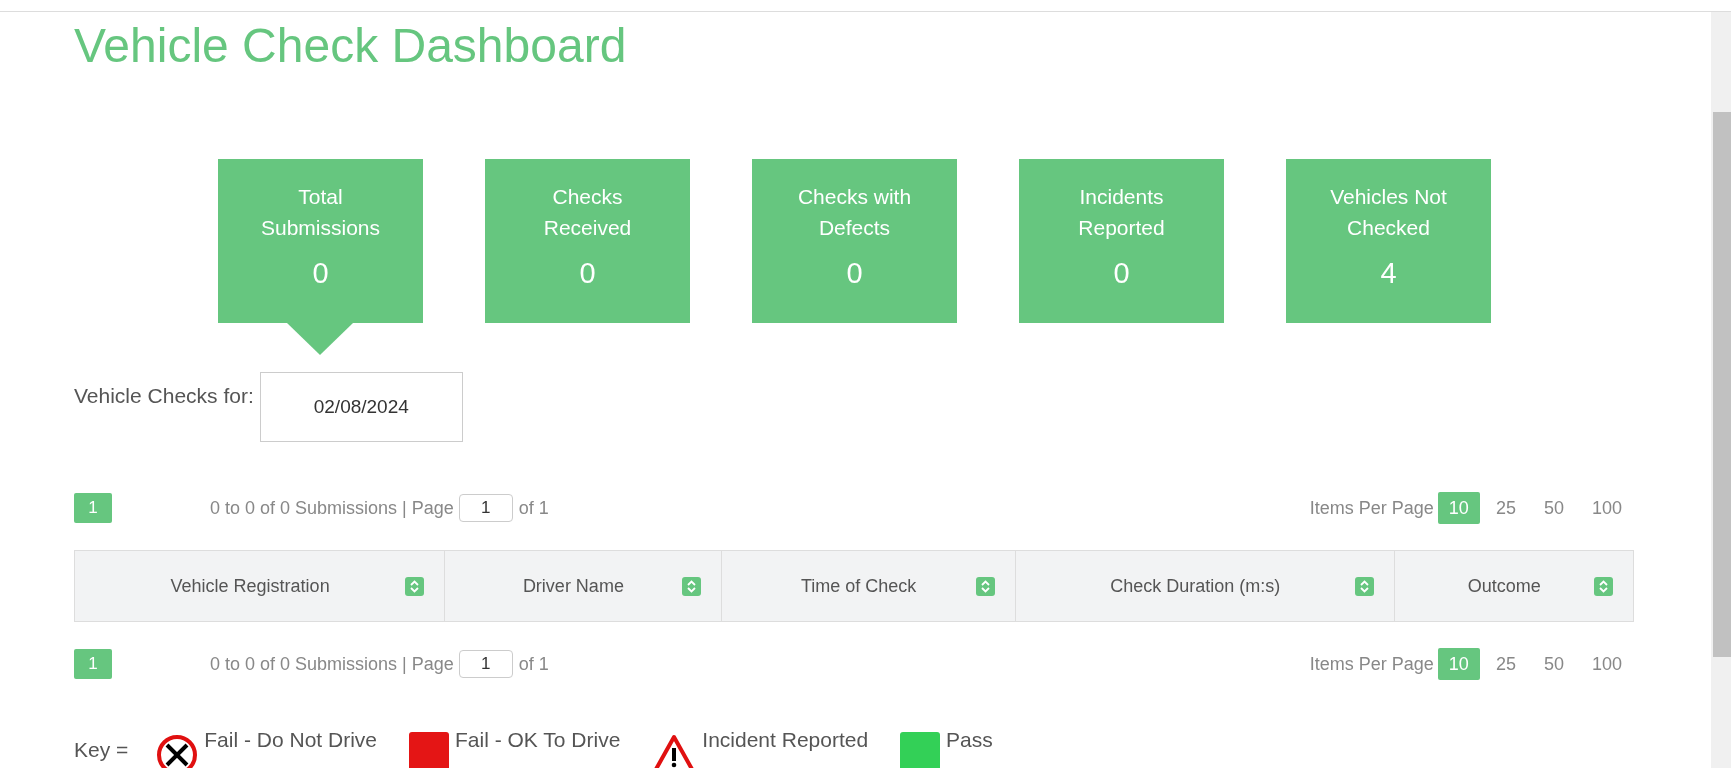 Image resolution: width=1731 pixels, height=768 pixels. Describe the element at coordinates (361, 407) in the screenshot. I see `date-field: 02/08/2024` at that location.